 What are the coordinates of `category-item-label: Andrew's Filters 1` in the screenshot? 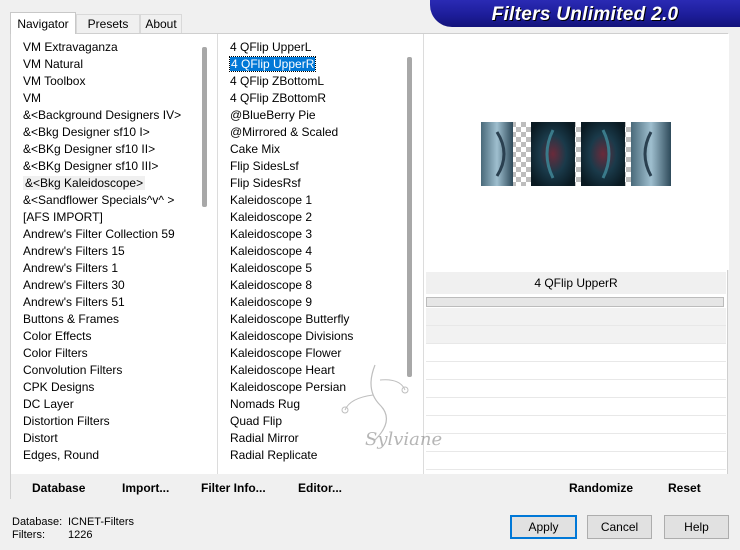 It's located at (70, 268).